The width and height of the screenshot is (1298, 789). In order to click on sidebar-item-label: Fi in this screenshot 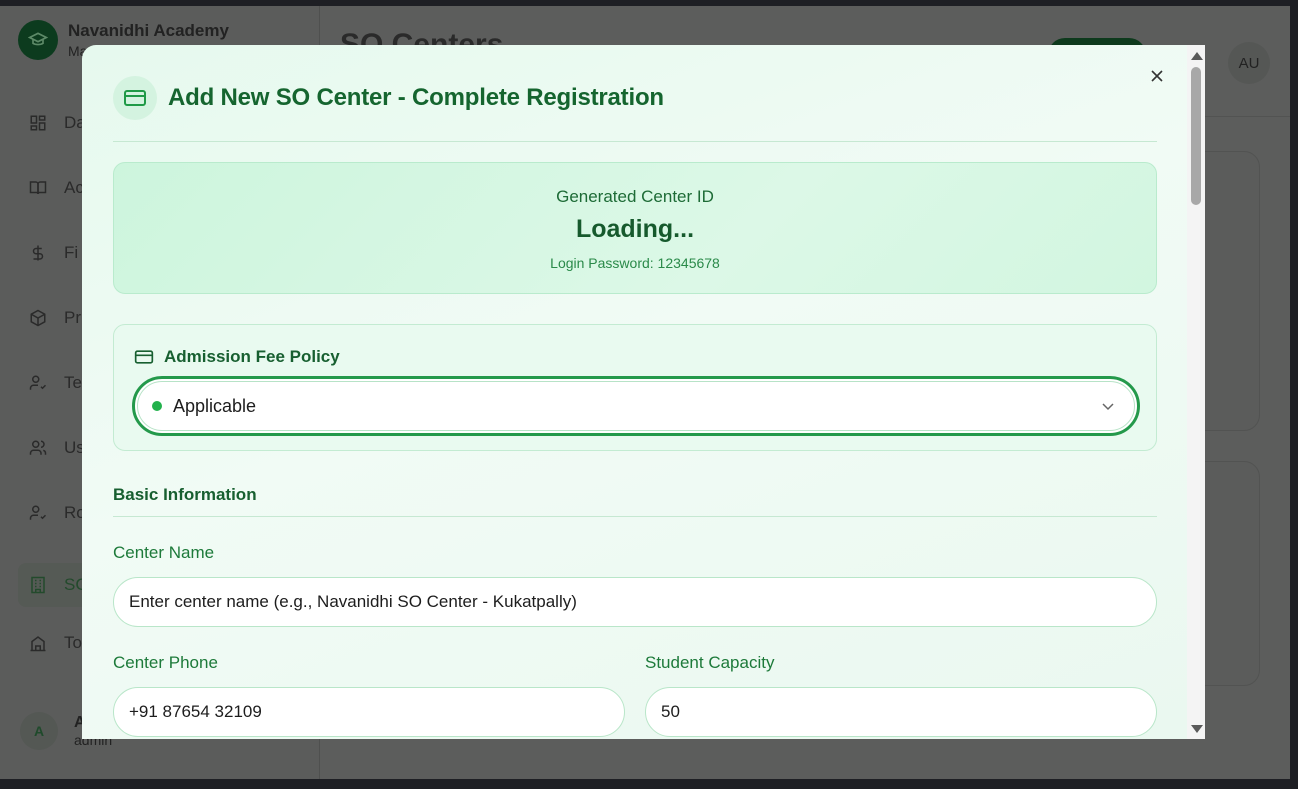, I will do `click(71, 252)`.